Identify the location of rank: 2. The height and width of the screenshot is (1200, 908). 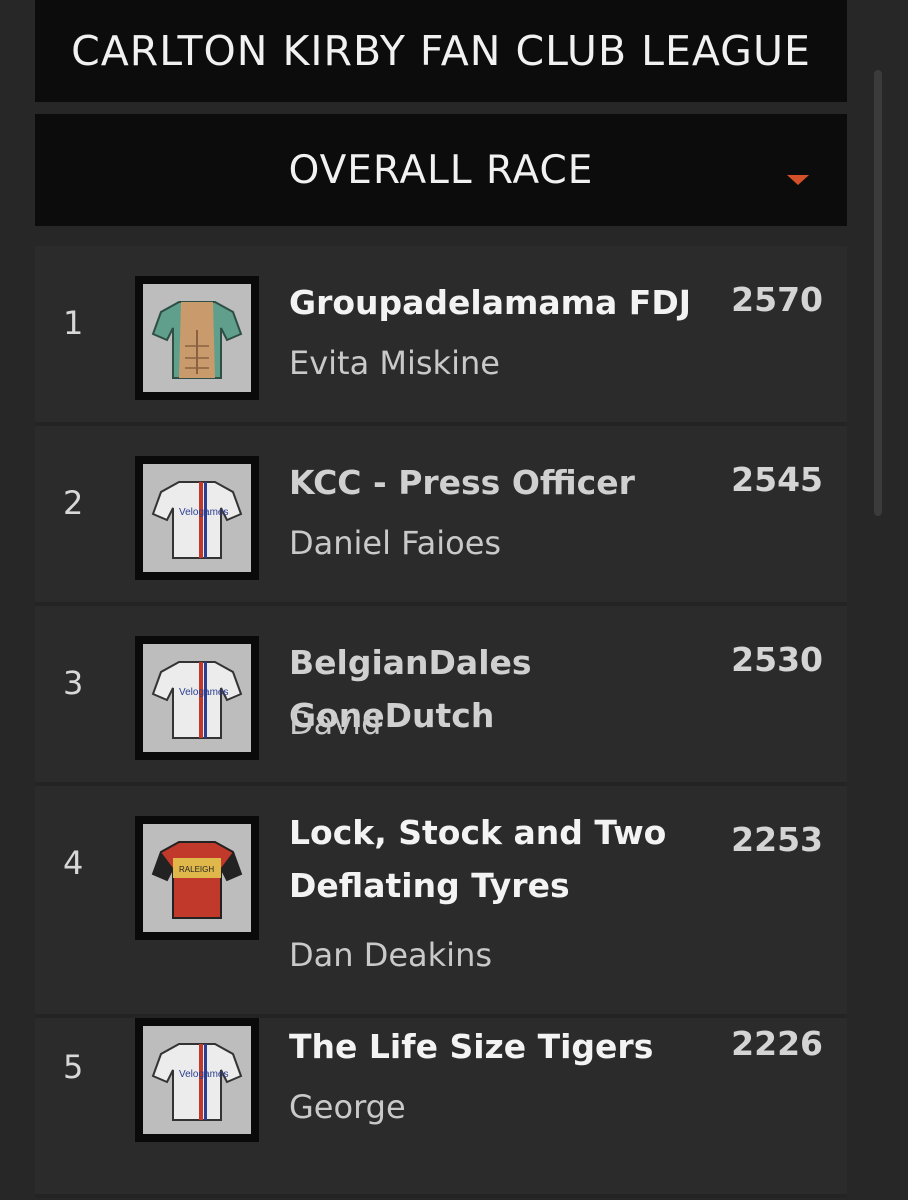
(73, 503).